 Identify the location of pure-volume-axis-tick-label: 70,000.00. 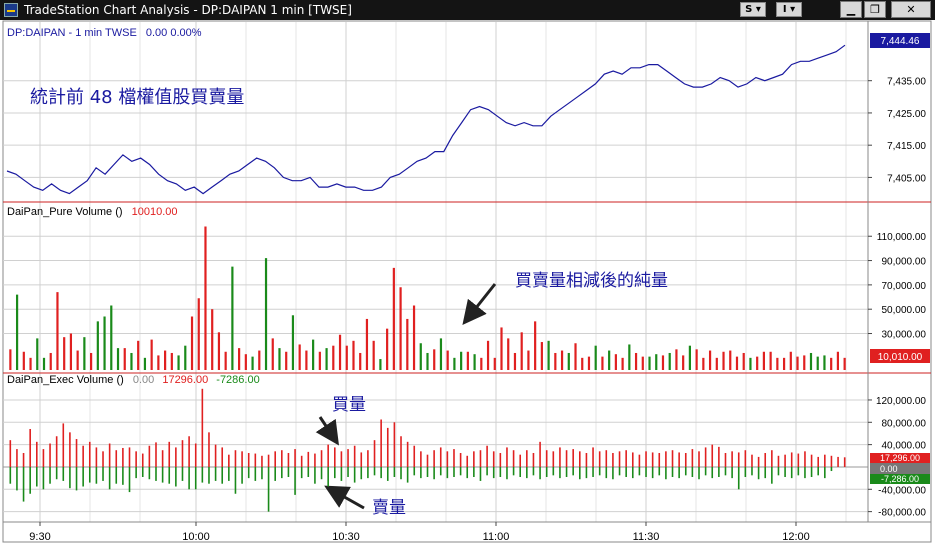
(904, 286).